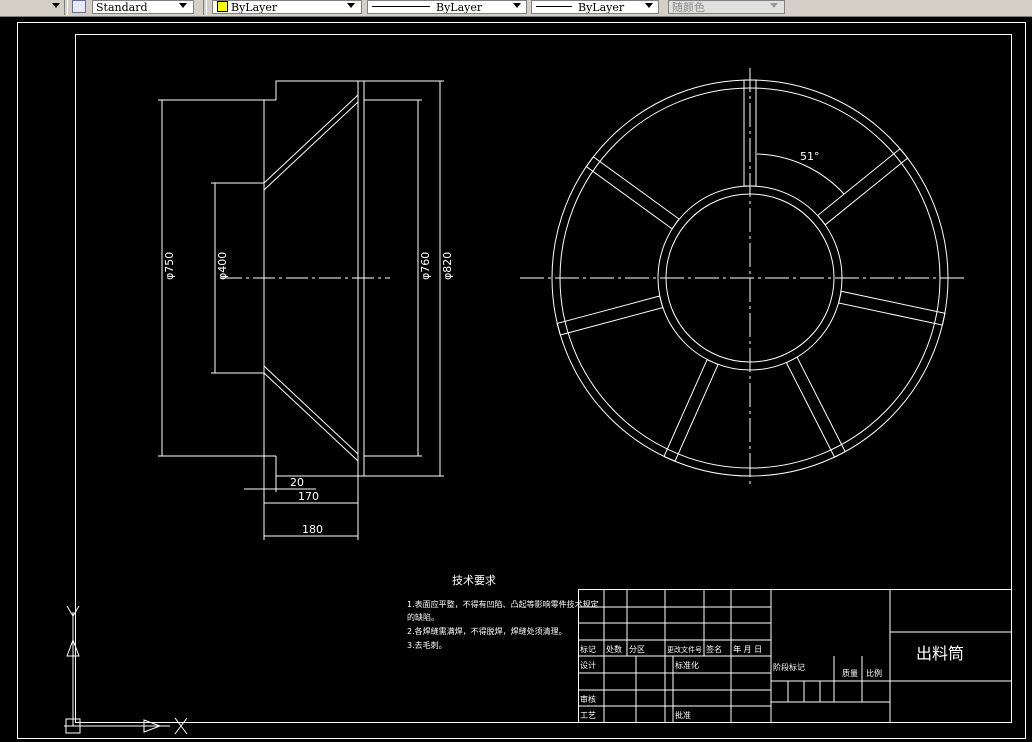  Describe the element at coordinates (222, 6) in the screenshot. I see `color-swatch-icon` at that location.